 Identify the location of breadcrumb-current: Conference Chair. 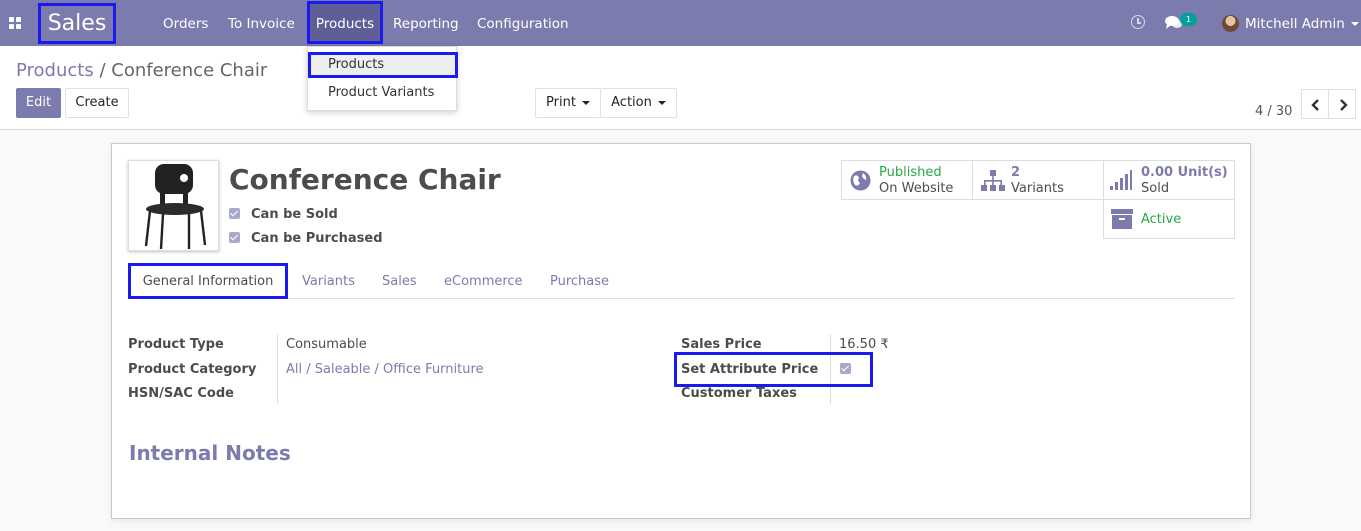
(189, 70).